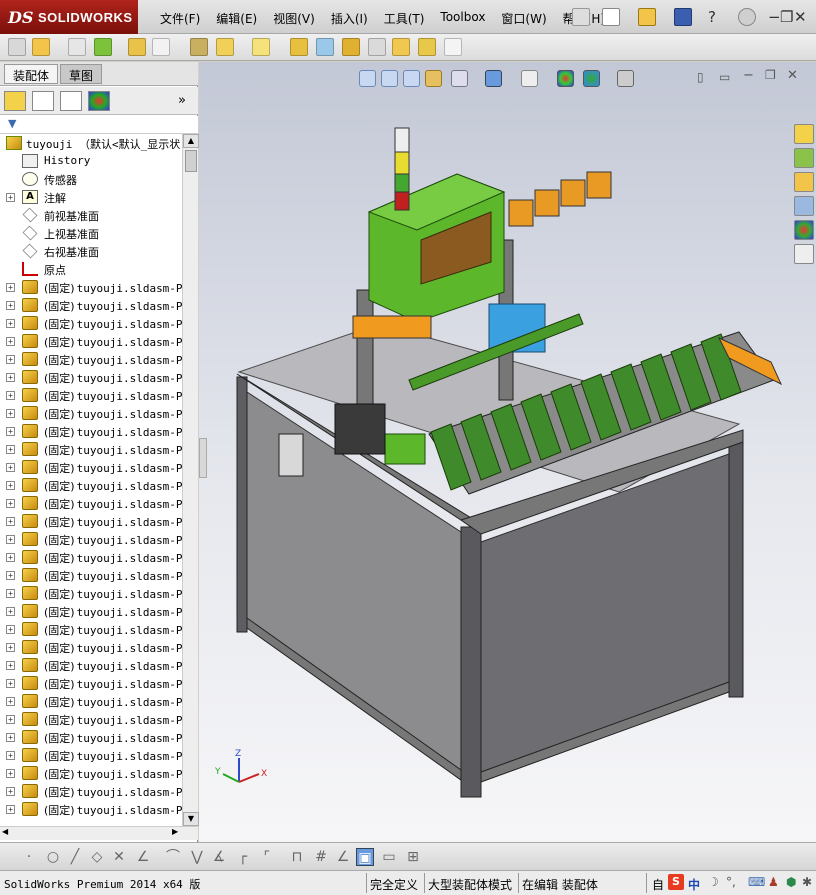  What do you see at coordinates (77, 47) in the screenshot?
I see `paperclip-icon` at bounding box center [77, 47].